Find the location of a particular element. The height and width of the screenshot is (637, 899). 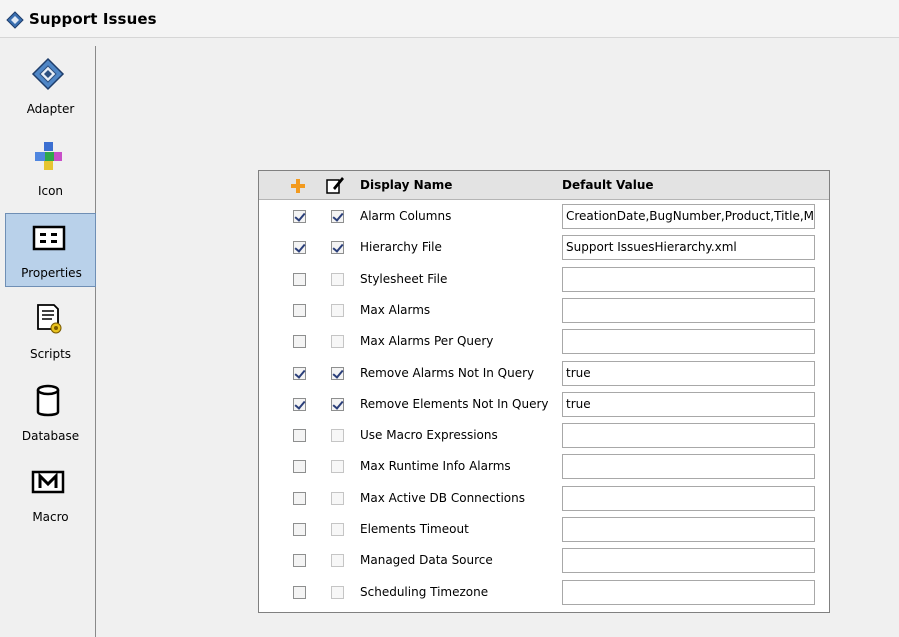

table-row: Stylesheet File is located at coordinates (544, 279).